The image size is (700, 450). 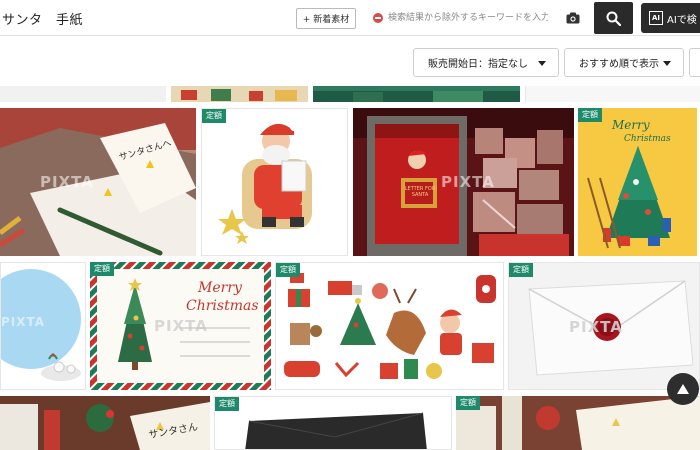 I want to click on exclude-icon, so click(x=378, y=18).